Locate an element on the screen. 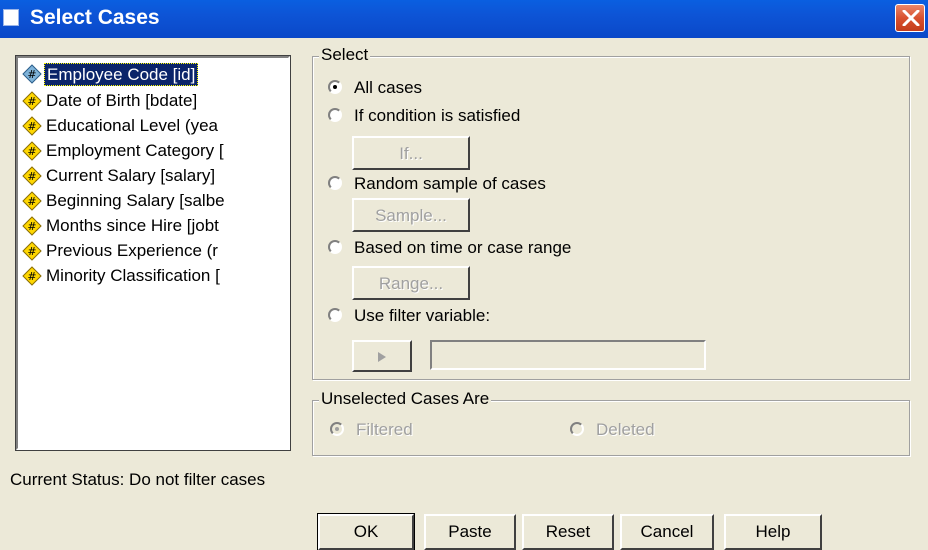  help-button: Help is located at coordinates (773, 532).